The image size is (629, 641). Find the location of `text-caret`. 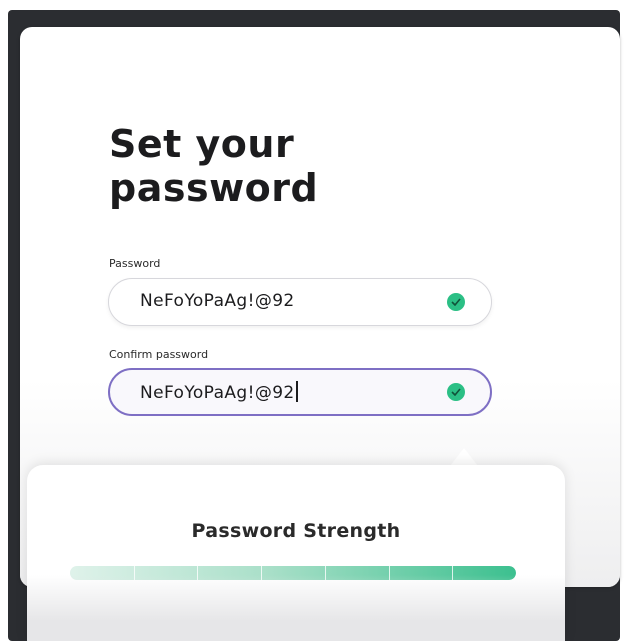

text-caret is located at coordinates (296, 391).